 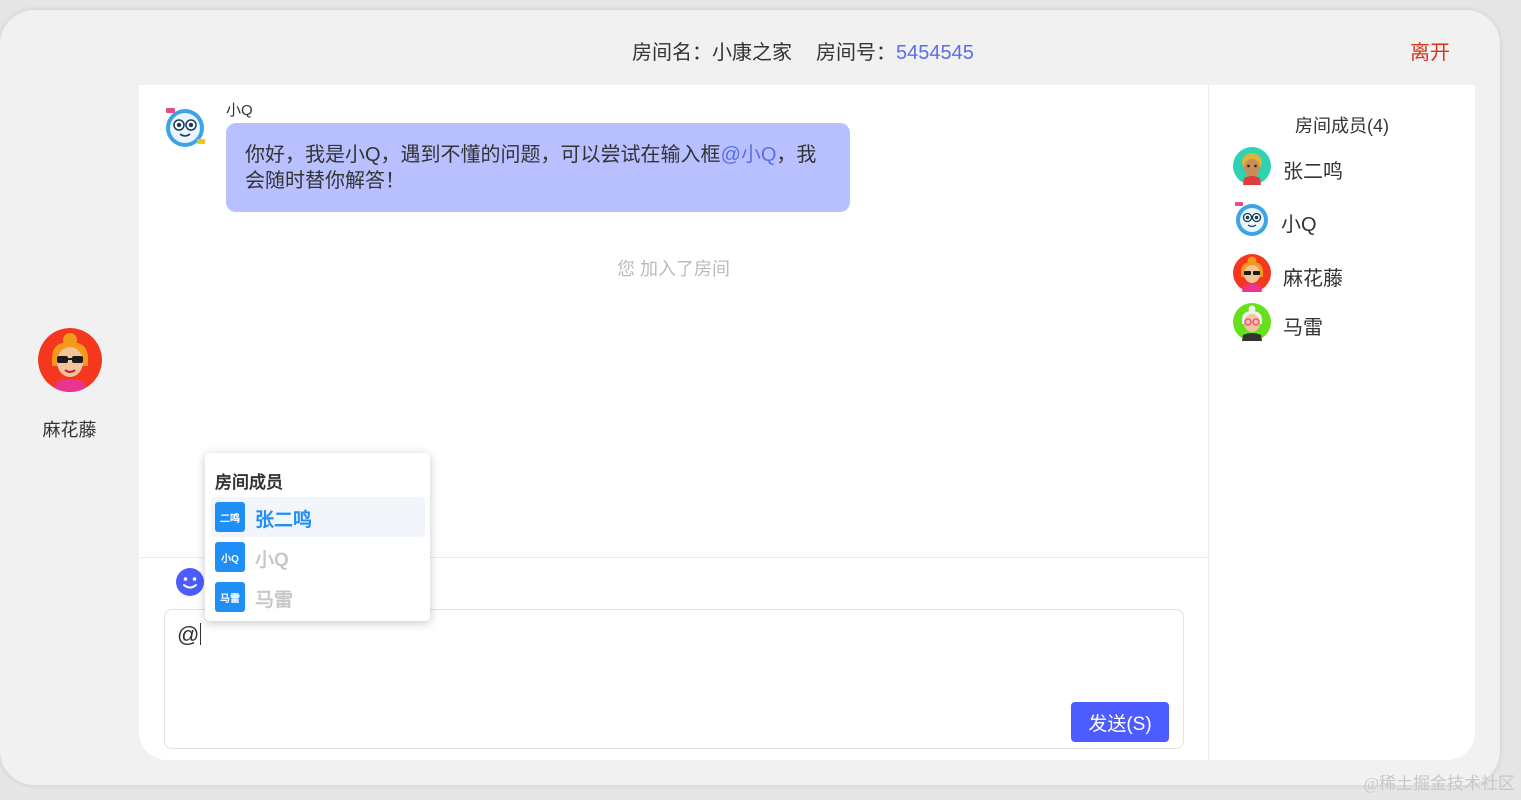 I want to click on mention-popup: 房间成员 二鸣 张二鸣 小Q 小Q 马雷 马雷, so click(x=317, y=537).